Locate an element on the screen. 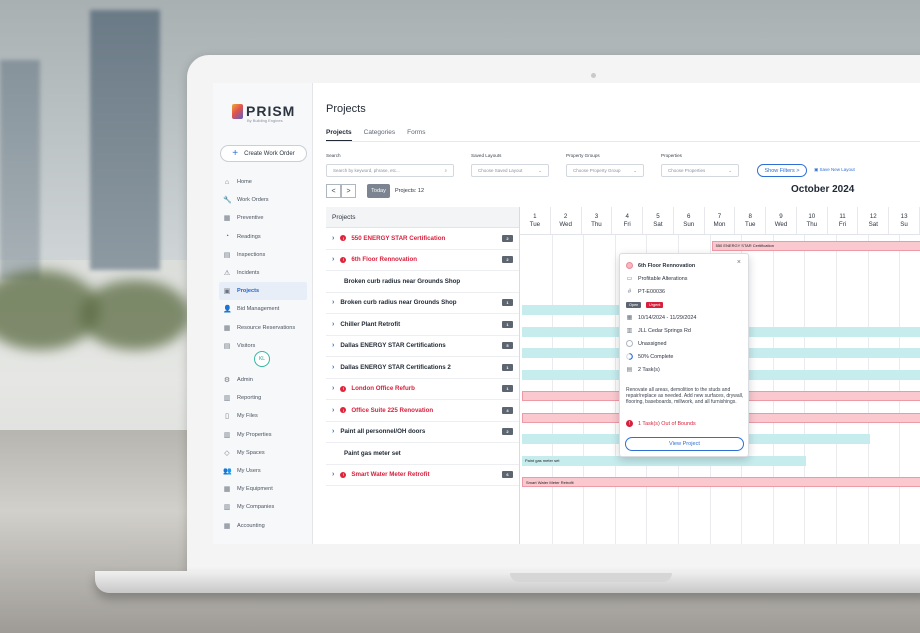 The height and width of the screenshot is (633, 920). popup-tasks-row: ▤ 2 Task(s) is located at coordinates (643, 370).